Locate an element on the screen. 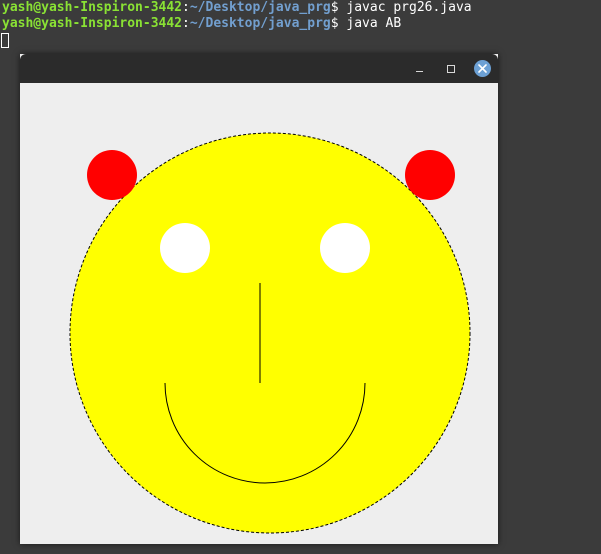 The image size is (601, 554). window-titlebar is located at coordinates (259, 68).